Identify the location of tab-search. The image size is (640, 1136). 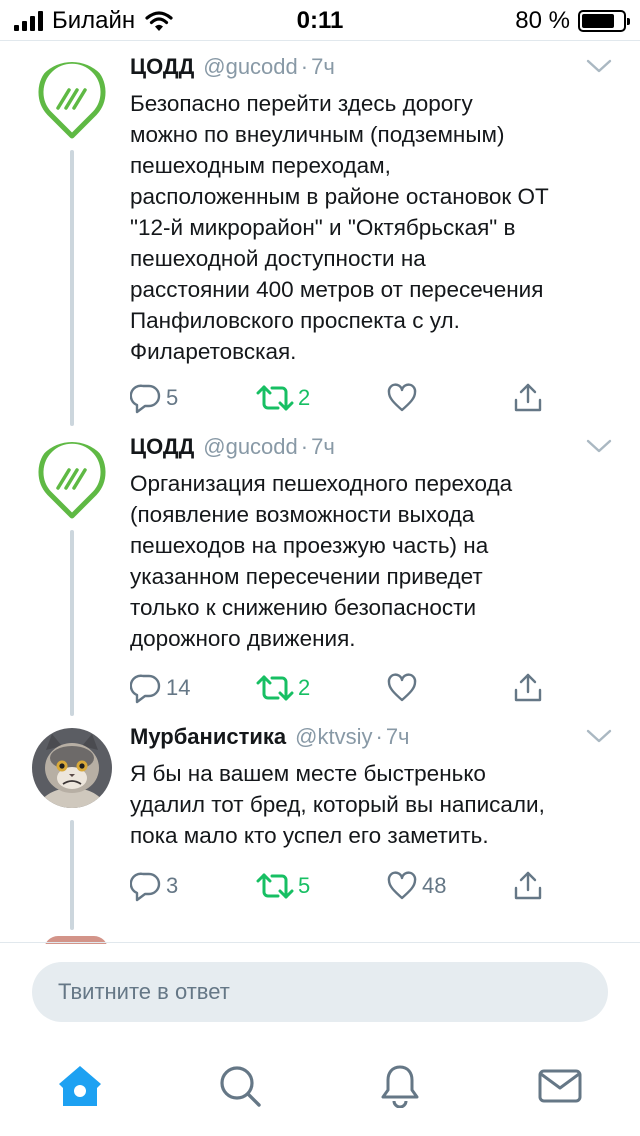
(240, 1086).